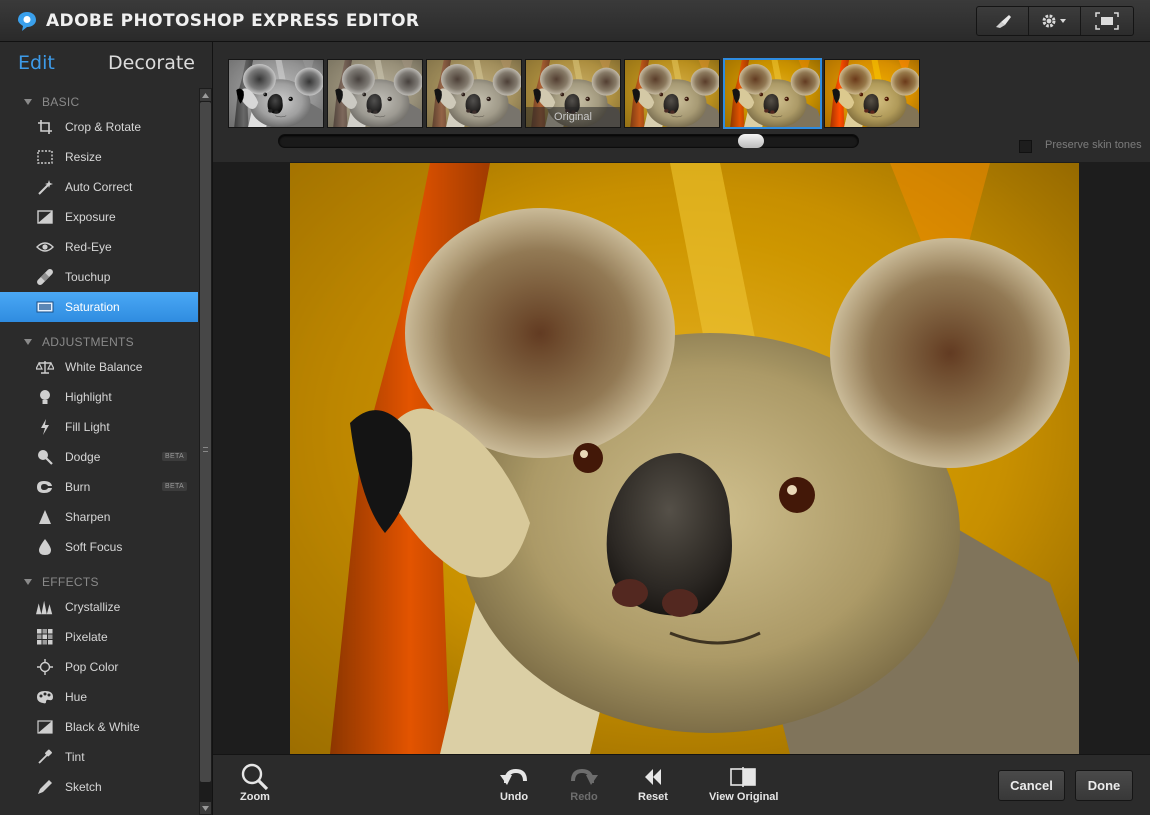 The height and width of the screenshot is (815, 1150). Describe the element at coordinates (1104, 785) in the screenshot. I see `done-button: Done` at that location.